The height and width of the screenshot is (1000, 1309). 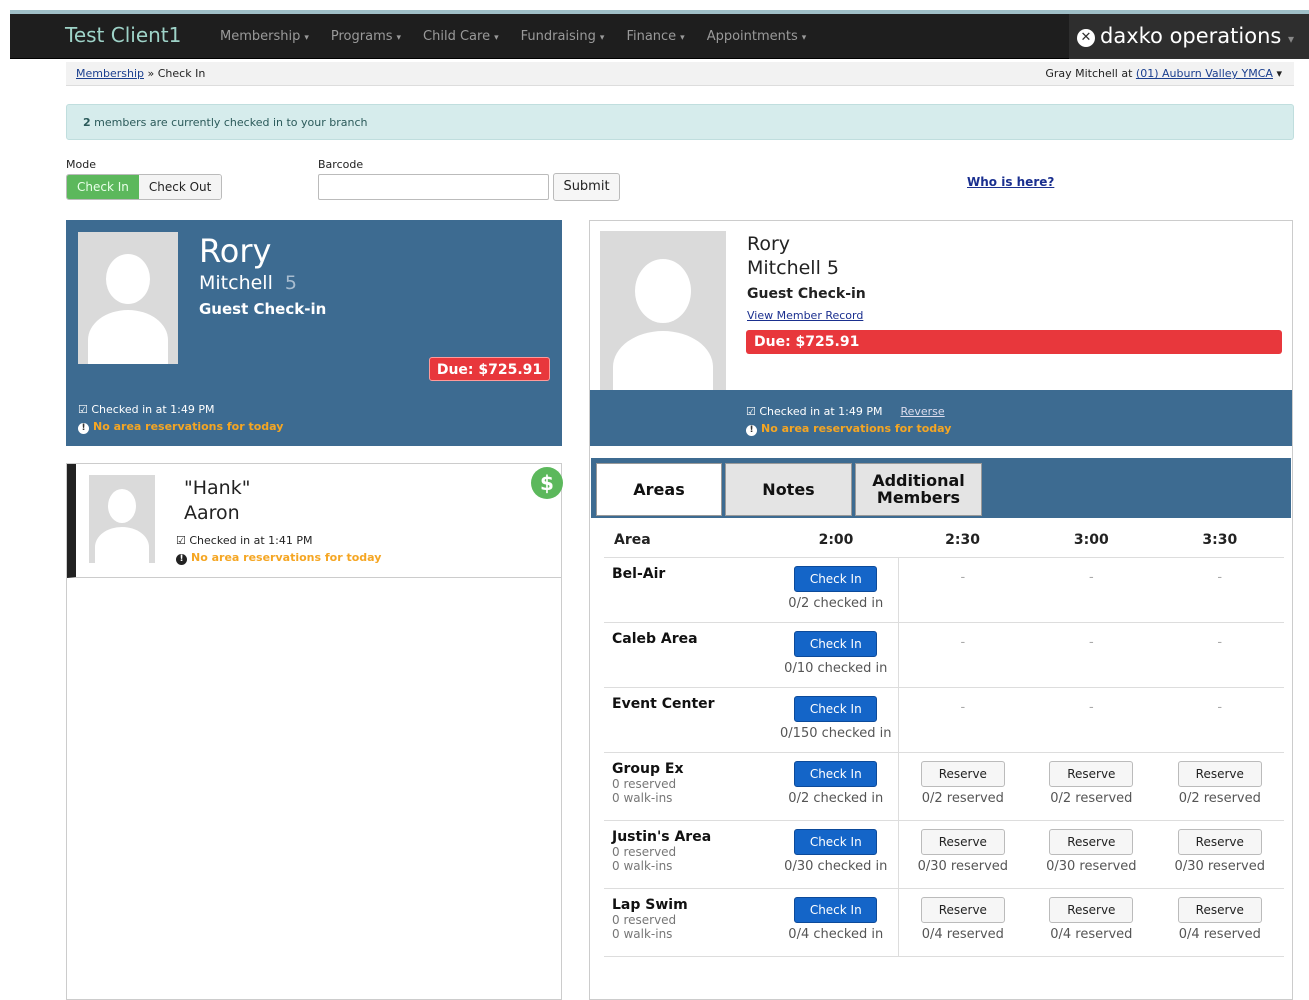 What do you see at coordinates (805, 315) in the screenshot?
I see `view-member-record-link: View Member Record` at bounding box center [805, 315].